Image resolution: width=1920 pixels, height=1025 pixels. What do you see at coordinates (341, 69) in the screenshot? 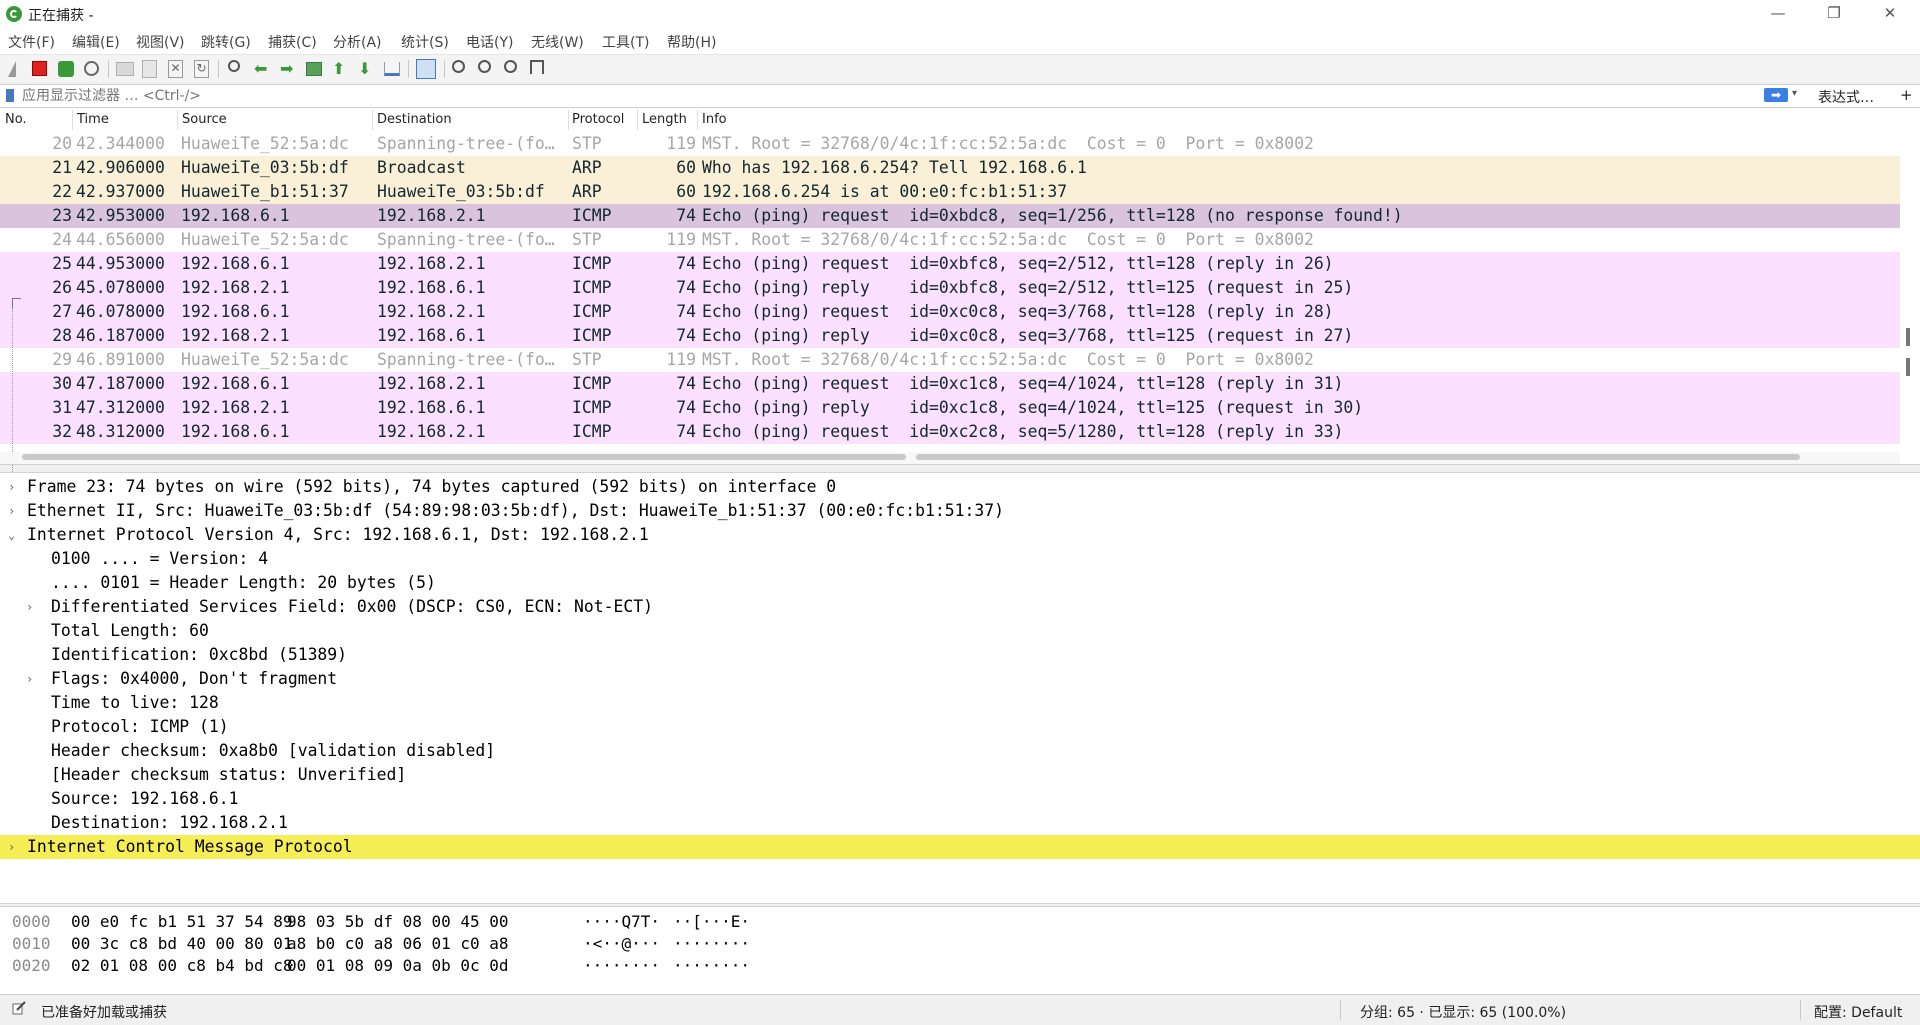
I see `first-packet-icon: ⬆` at bounding box center [341, 69].